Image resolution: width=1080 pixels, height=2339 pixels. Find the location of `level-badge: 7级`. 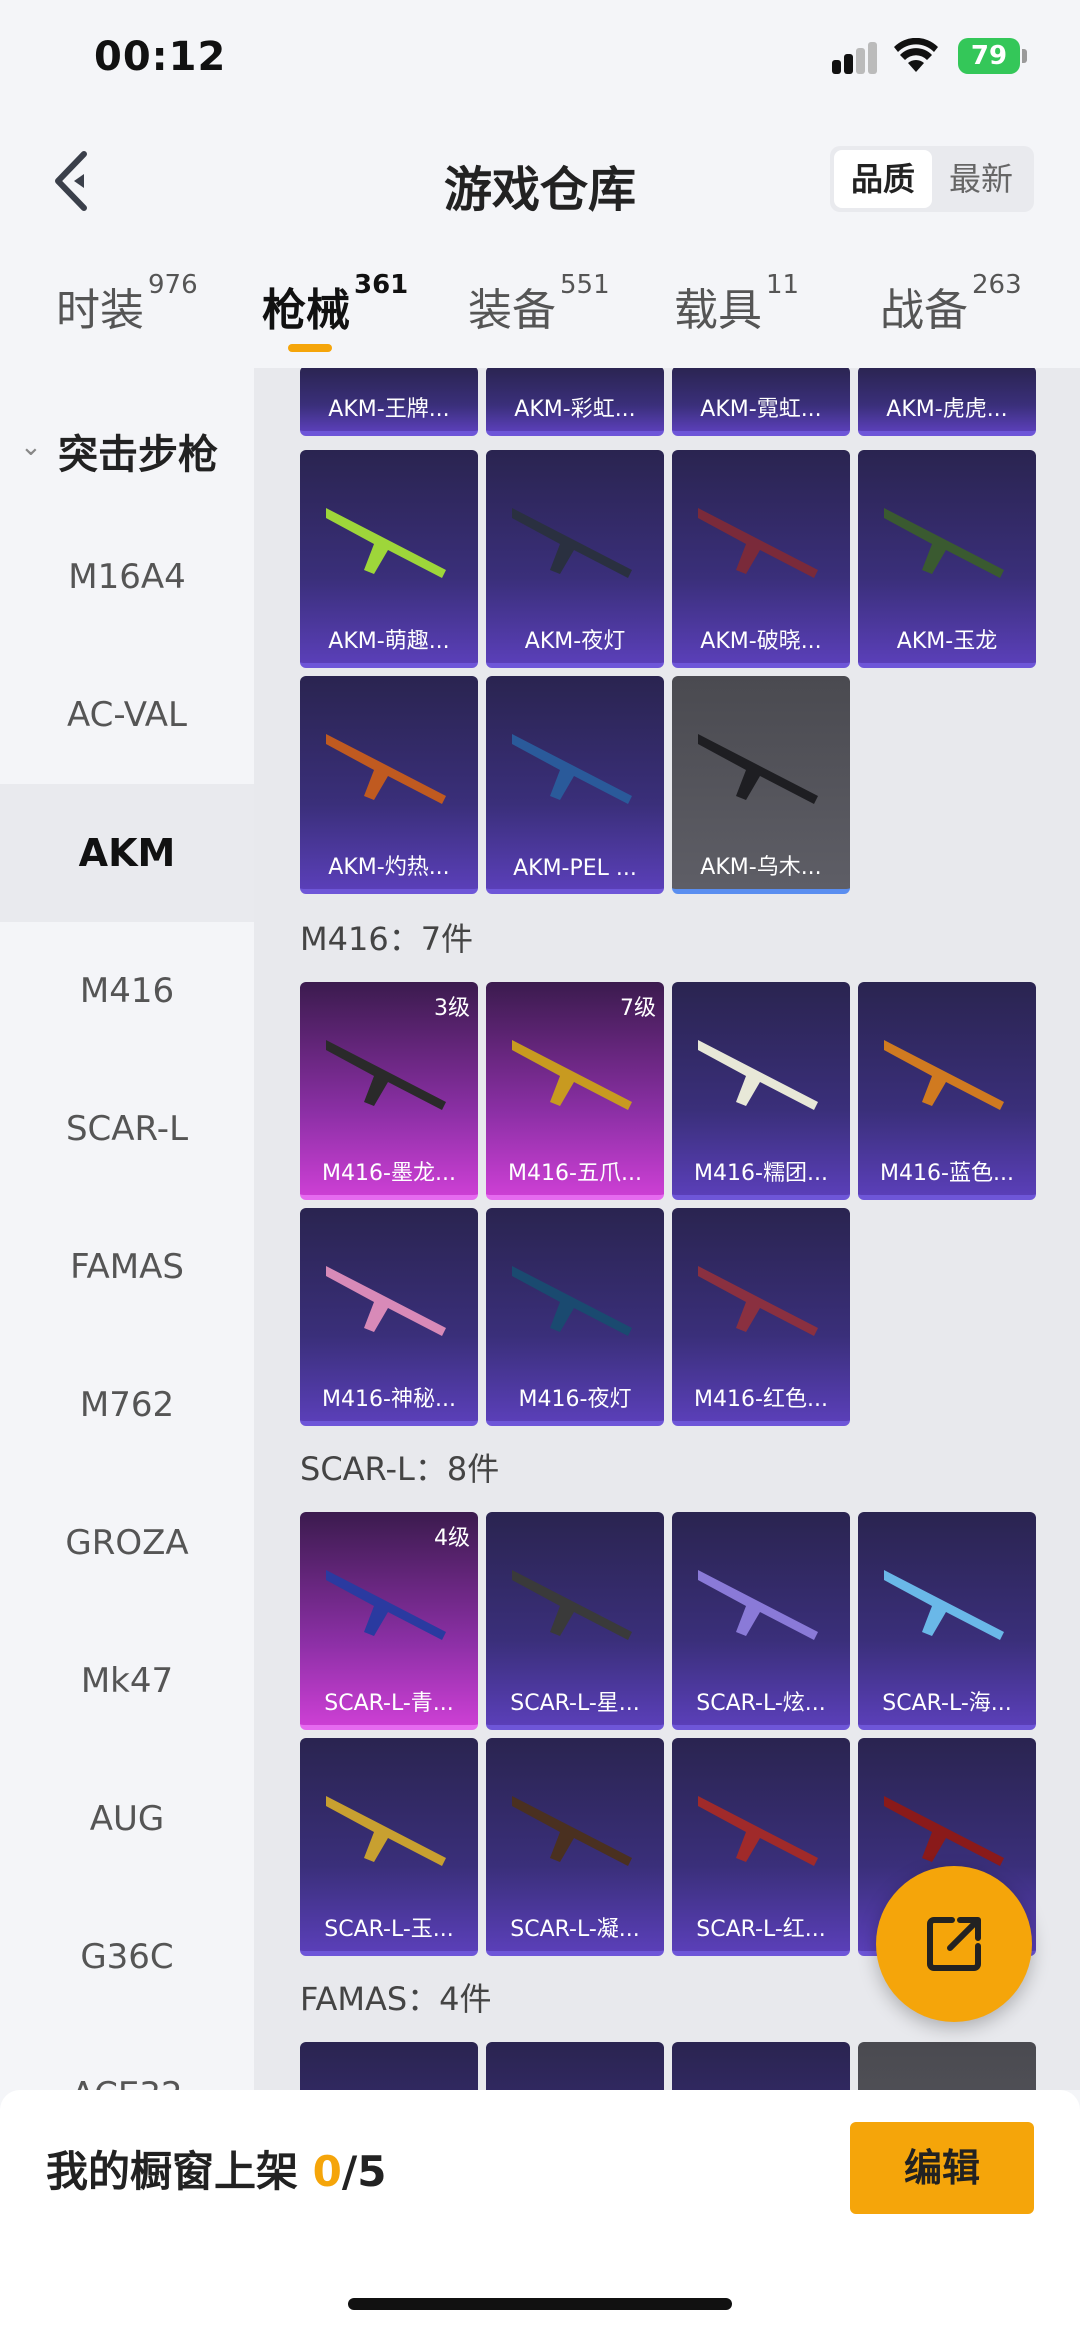

level-badge: 7级 is located at coordinates (638, 1008).